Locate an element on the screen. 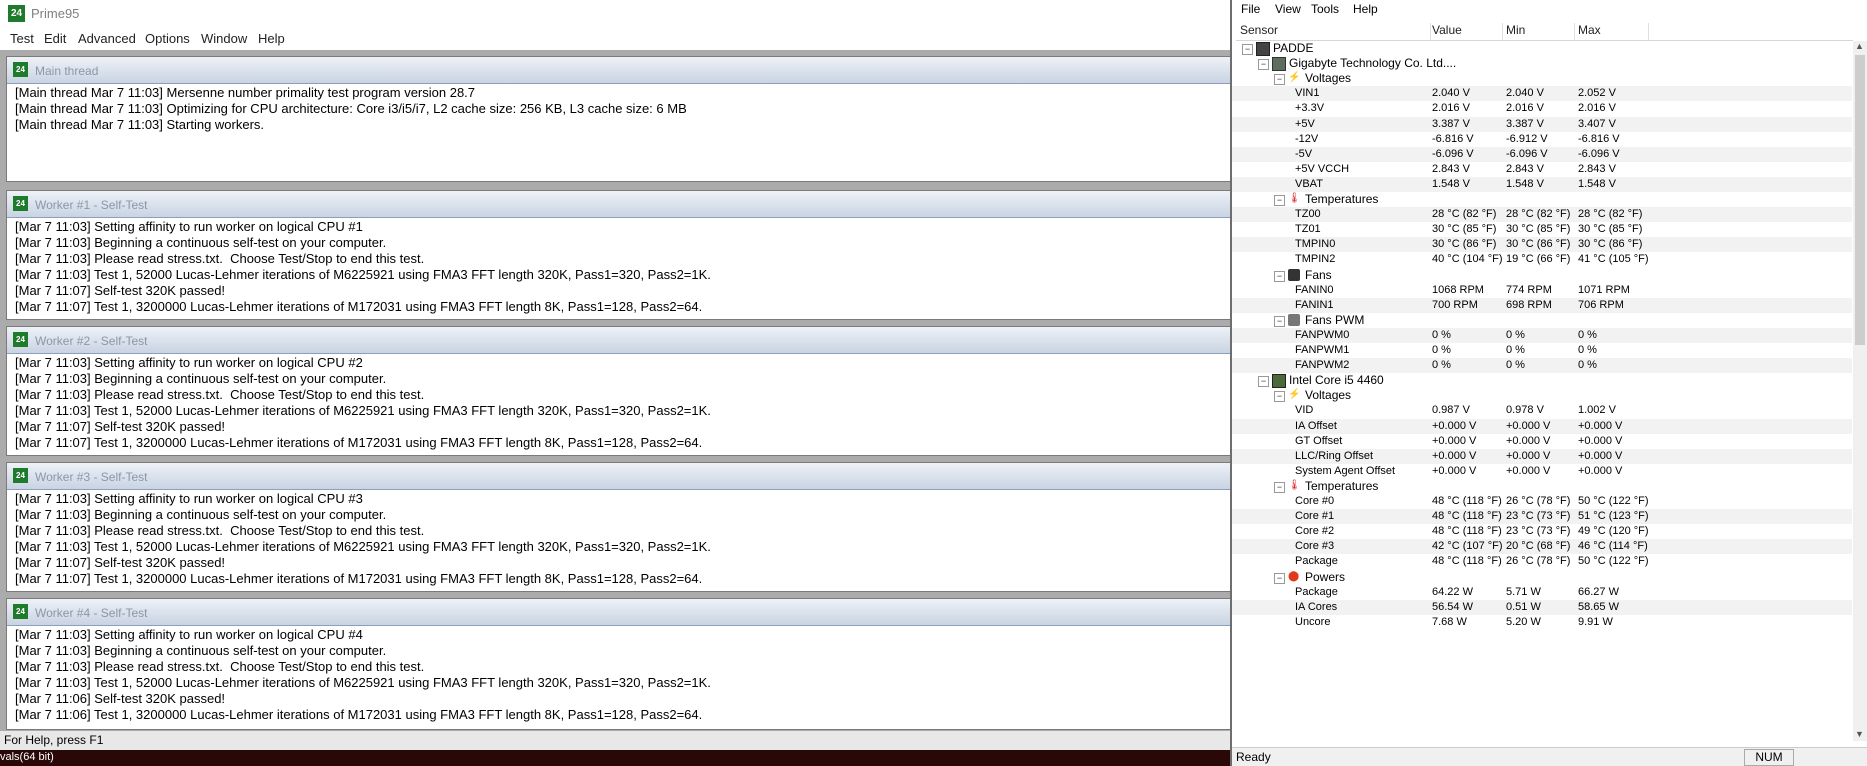 Image resolution: width=1867 pixels, height=766 pixels. sensor-min: 0 % is located at coordinates (1515, 334).